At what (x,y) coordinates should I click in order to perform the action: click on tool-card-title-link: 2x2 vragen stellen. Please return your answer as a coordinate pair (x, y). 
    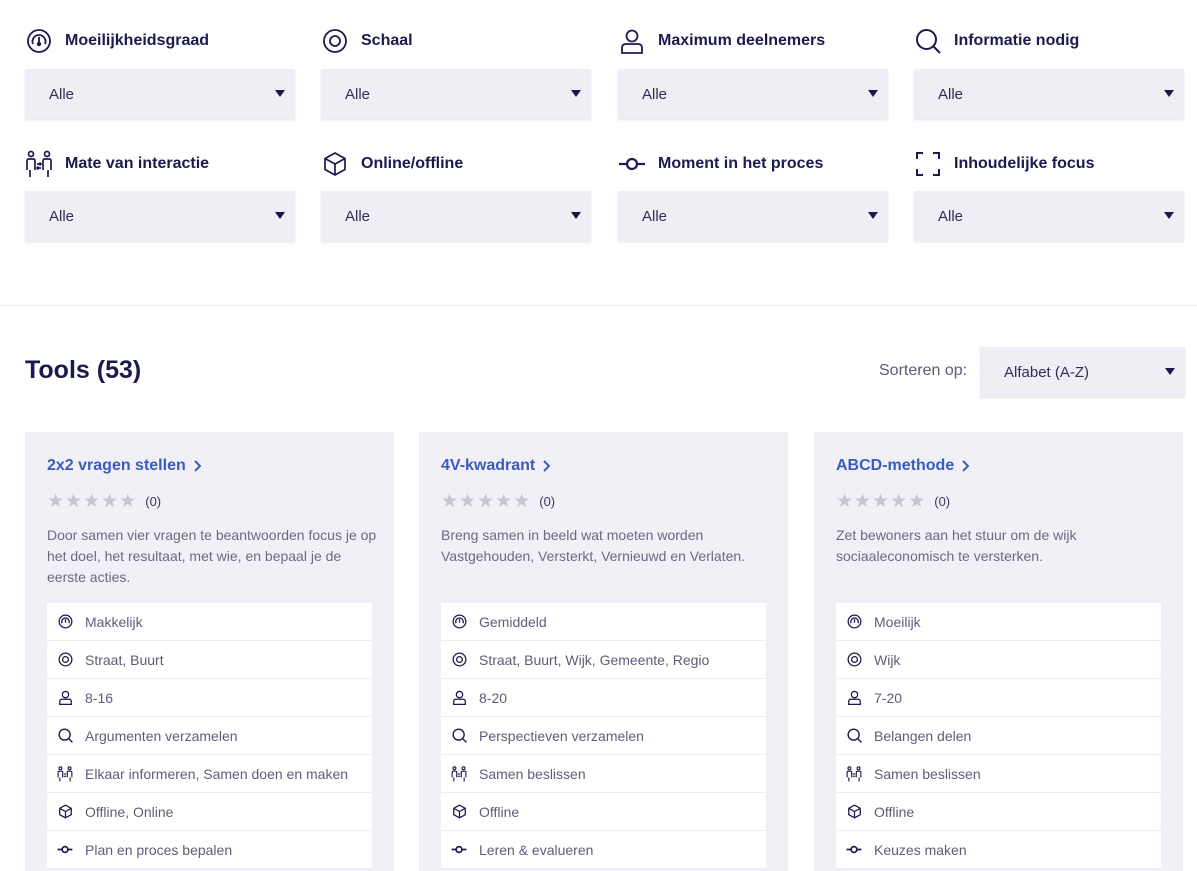
    Looking at the image, I should click on (124, 466).